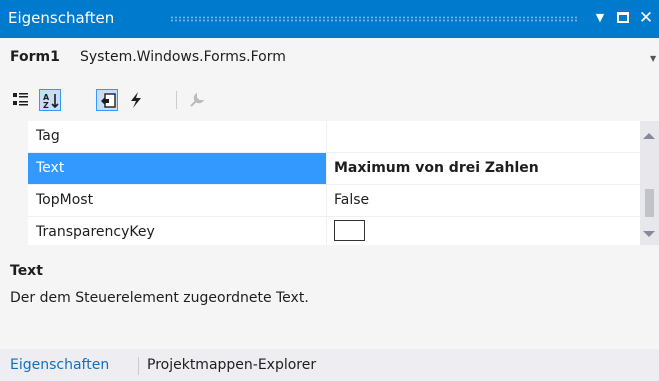 The image size is (659, 381). Describe the element at coordinates (138, 366) in the screenshot. I see `tab-separator` at that location.